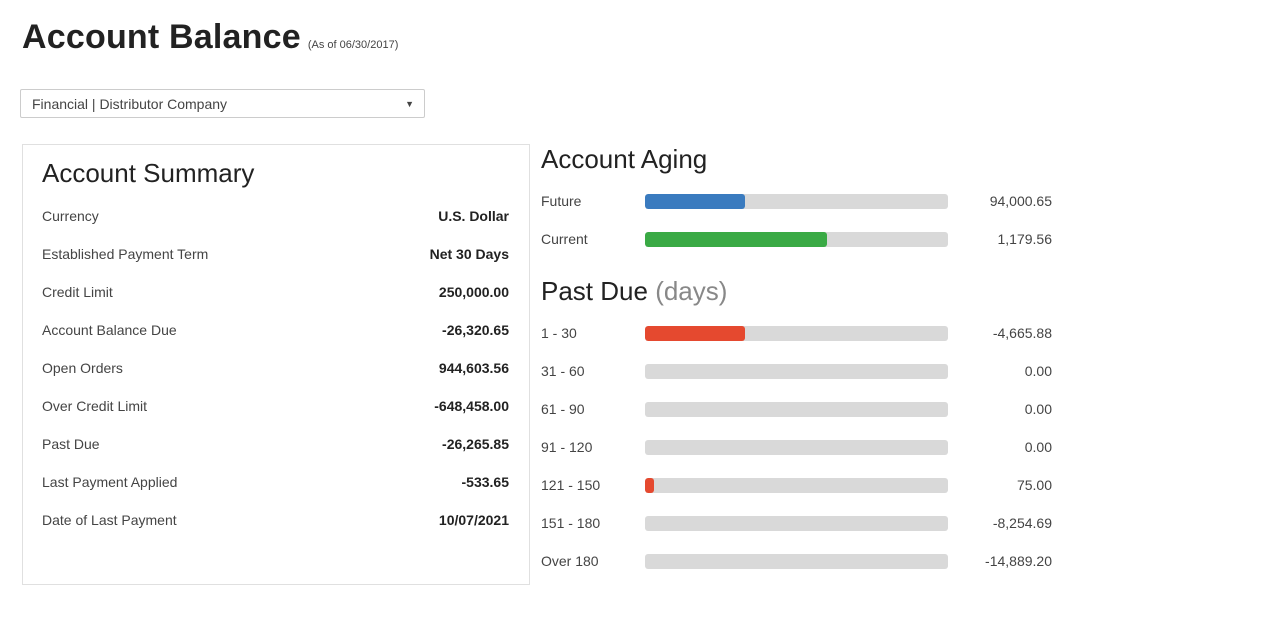 The image size is (1280, 634). Describe the element at coordinates (275, 482) in the screenshot. I see `summary-row: Last Payment Applied -533.65` at that location.